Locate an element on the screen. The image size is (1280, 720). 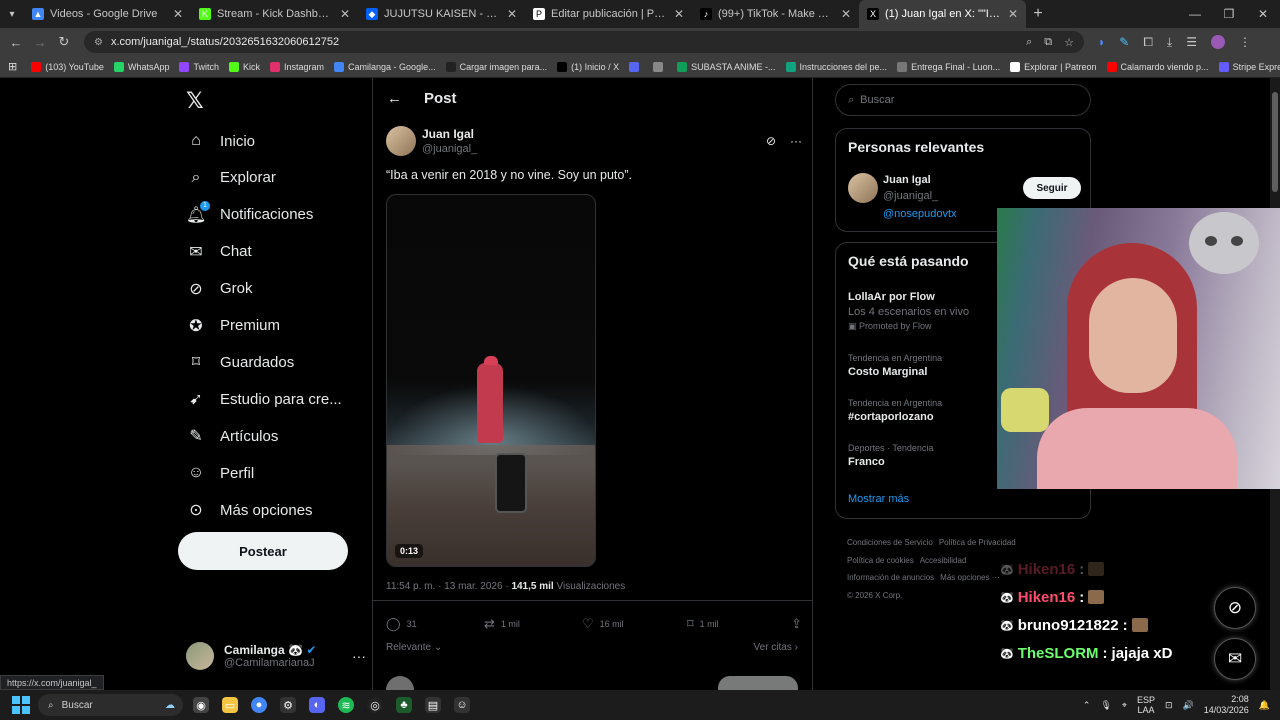
x-logo-icon: 𝕏 is located at coordinates (195, 101).